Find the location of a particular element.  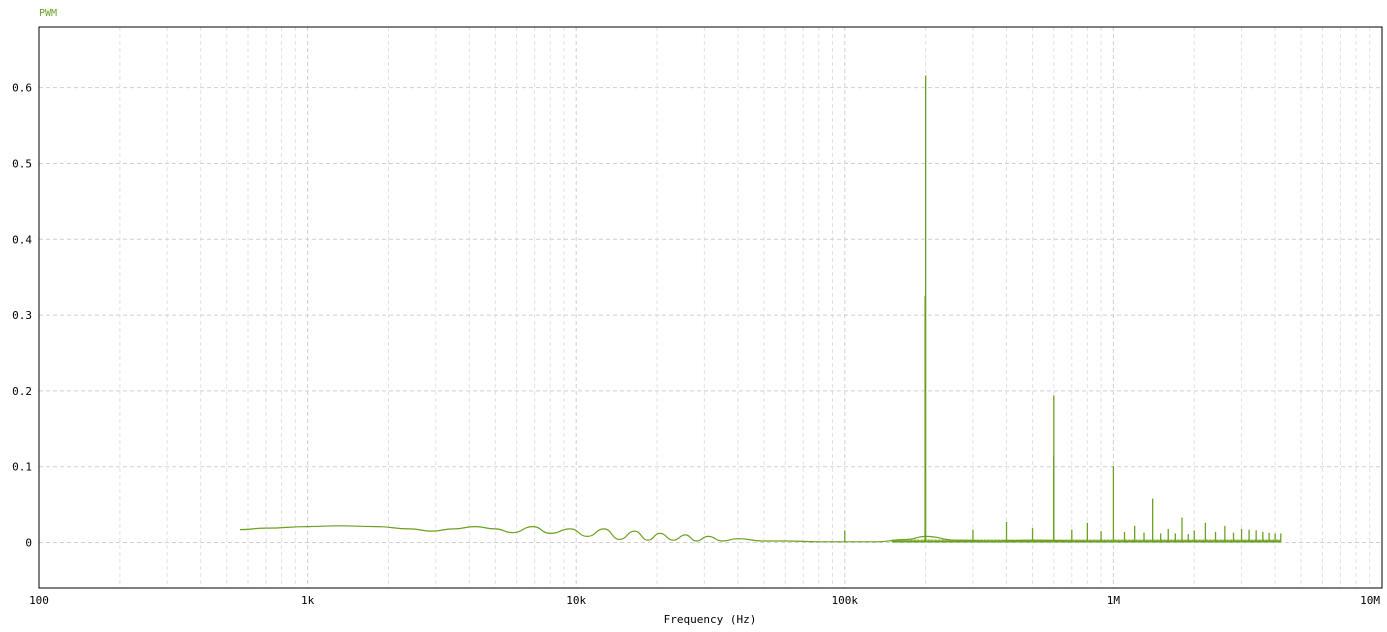

x-tick-label: 10M is located at coordinates (1370, 600).